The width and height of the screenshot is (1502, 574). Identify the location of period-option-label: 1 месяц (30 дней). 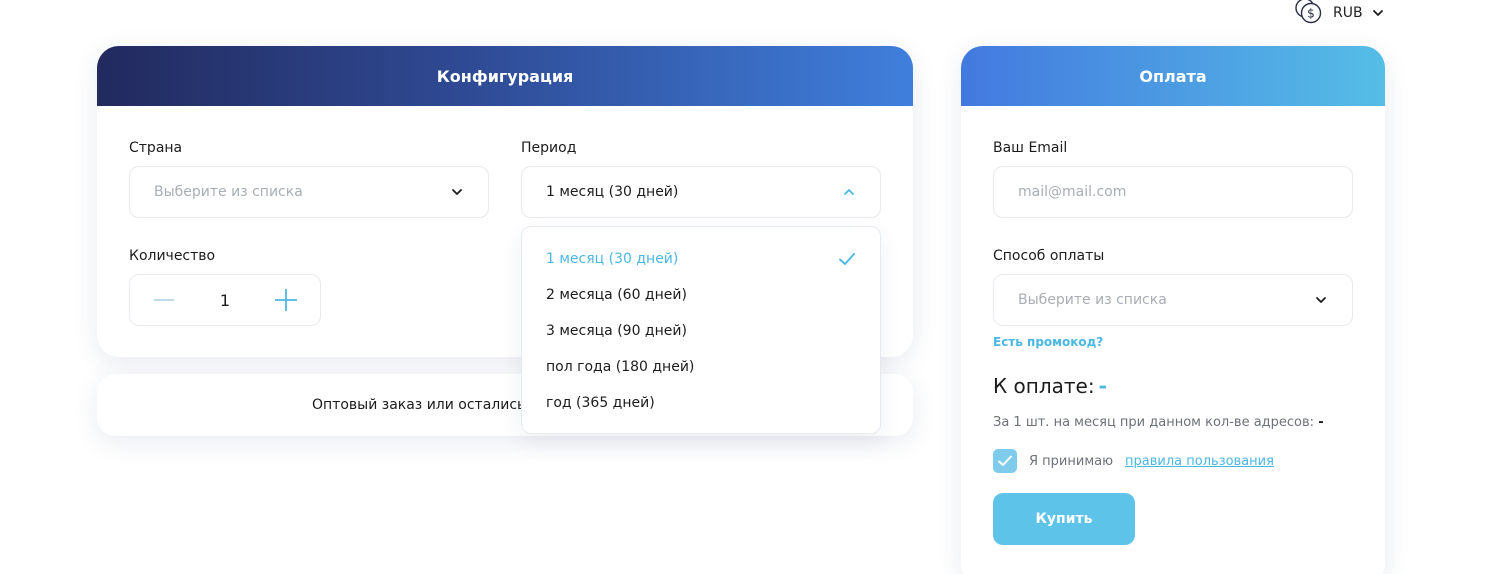
(612, 259).